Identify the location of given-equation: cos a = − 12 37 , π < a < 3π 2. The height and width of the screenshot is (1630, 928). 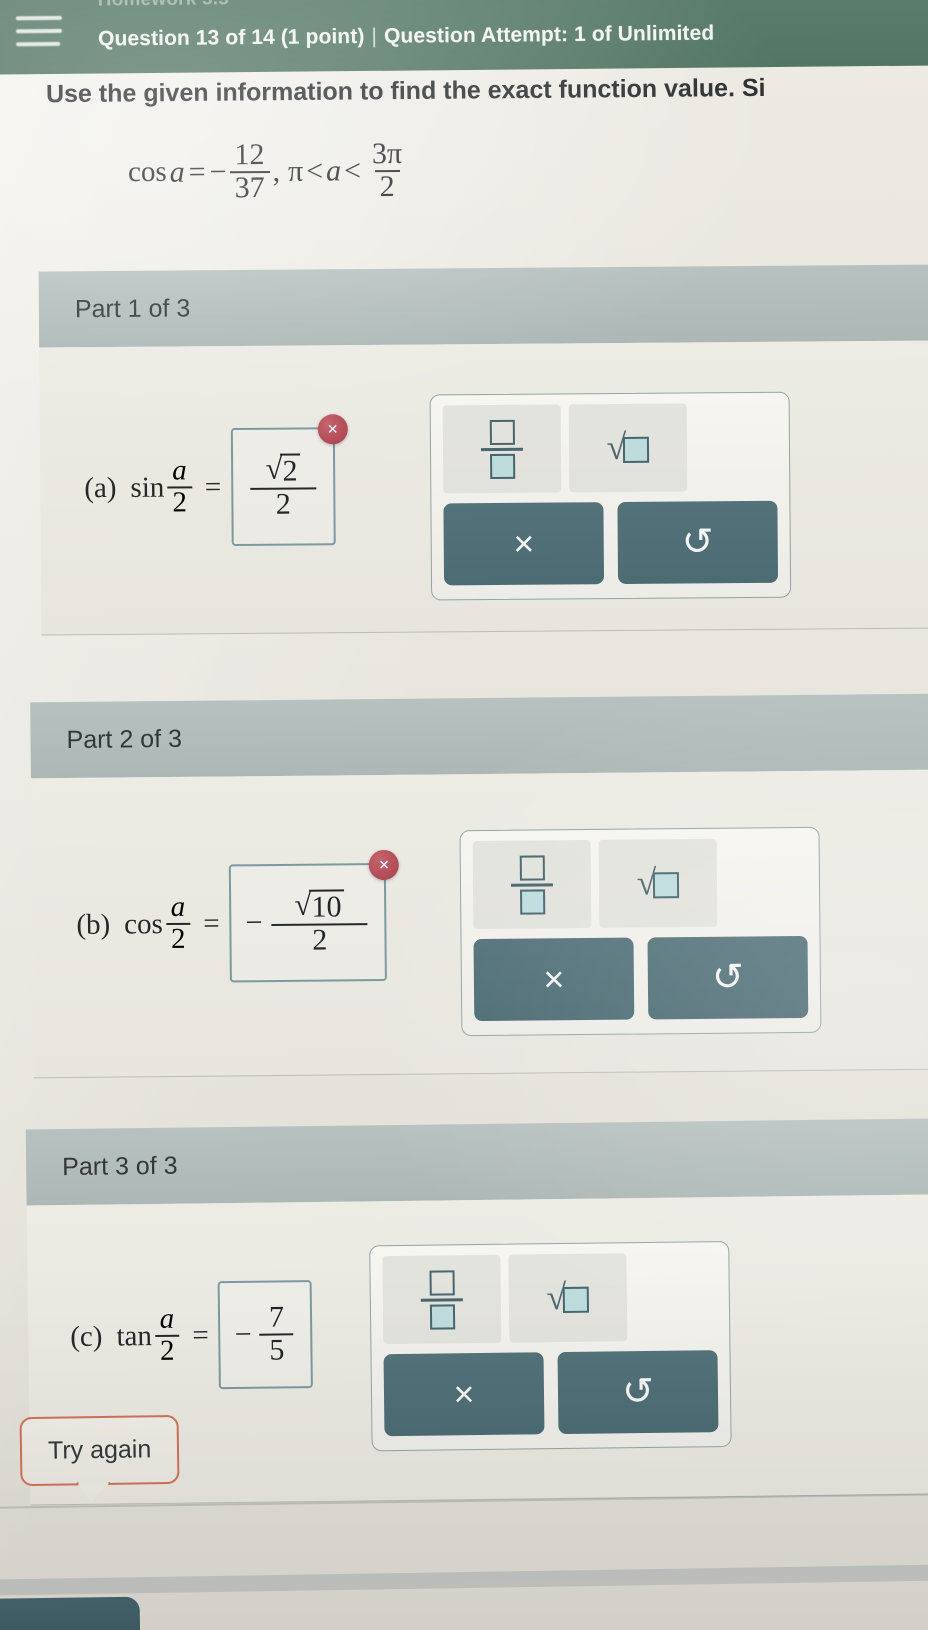
(269, 170).